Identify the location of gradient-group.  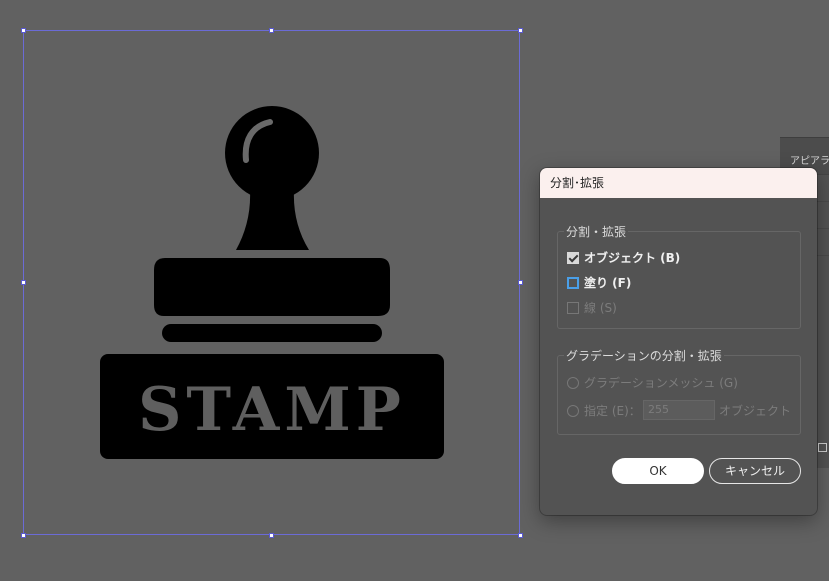
(679, 395).